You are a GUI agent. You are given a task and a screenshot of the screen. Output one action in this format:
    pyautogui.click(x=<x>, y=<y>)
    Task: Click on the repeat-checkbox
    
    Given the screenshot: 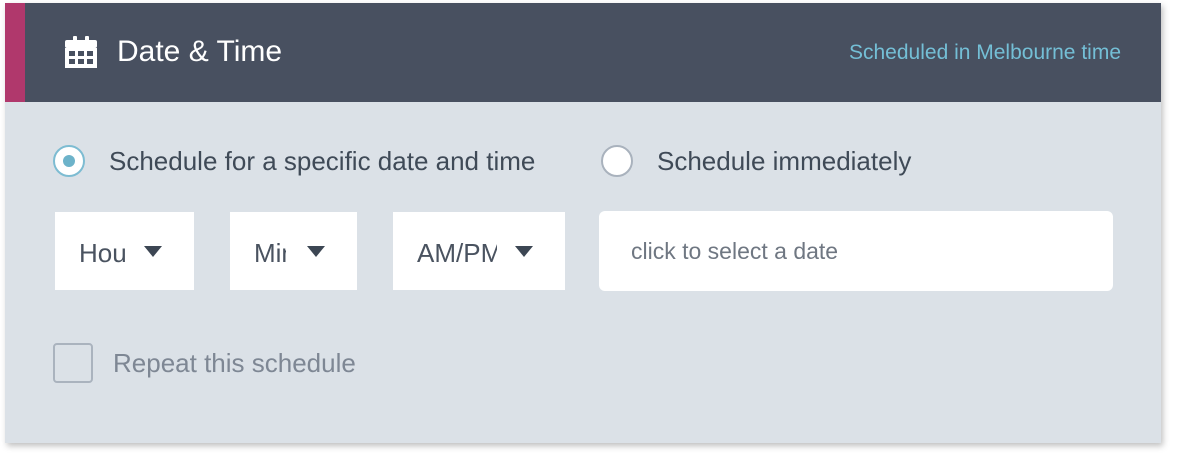 What is the action you would take?
    pyautogui.click(x=73, y=363)
    